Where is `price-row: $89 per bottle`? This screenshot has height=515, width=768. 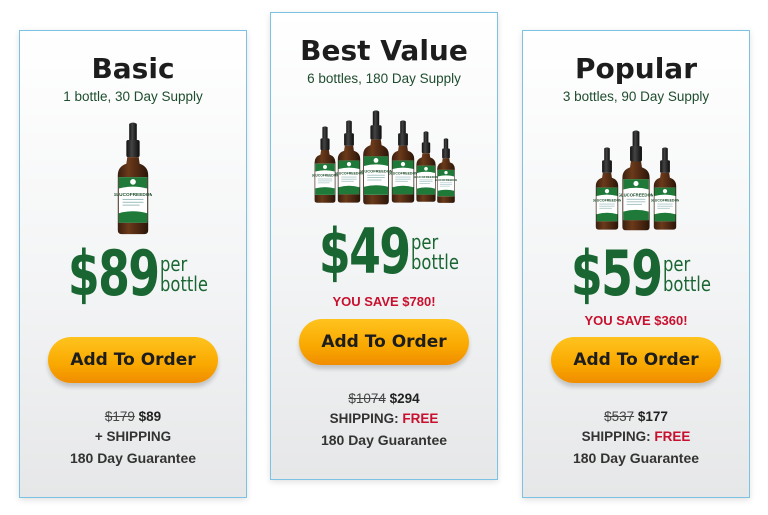
price-row: $89 per bottle is located at coordinates (133, 274).